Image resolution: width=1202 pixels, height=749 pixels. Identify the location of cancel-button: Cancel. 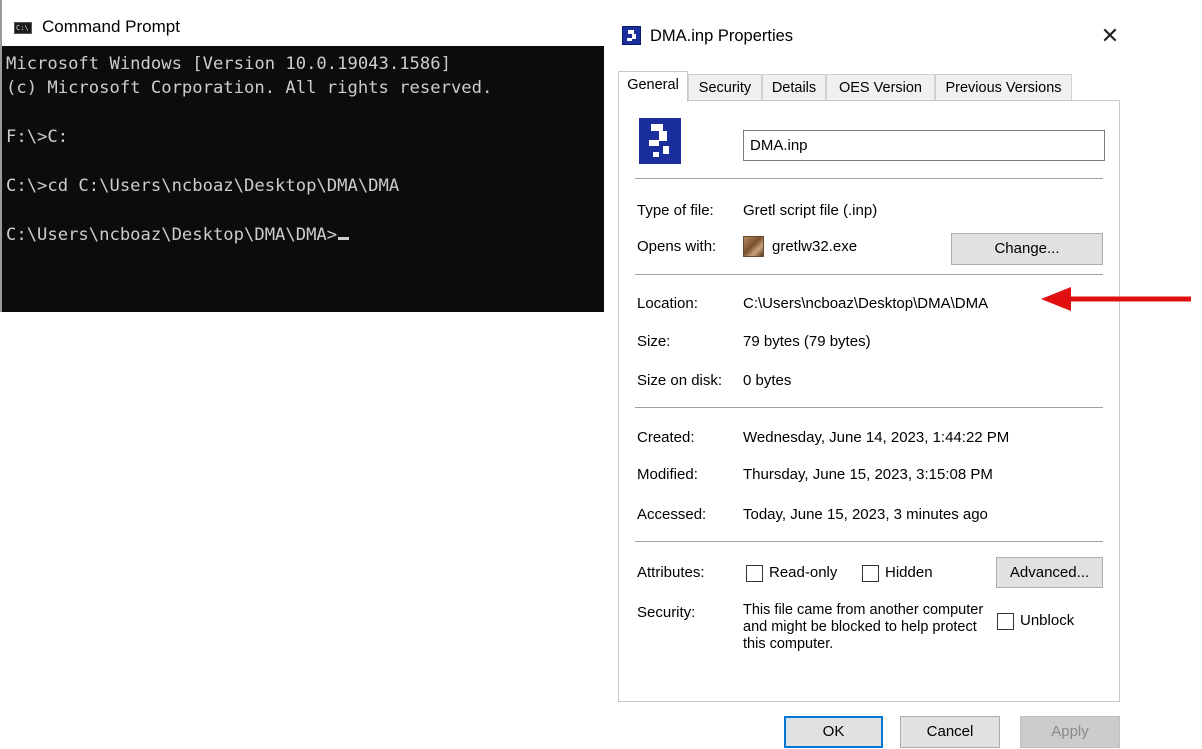
(950, 732).